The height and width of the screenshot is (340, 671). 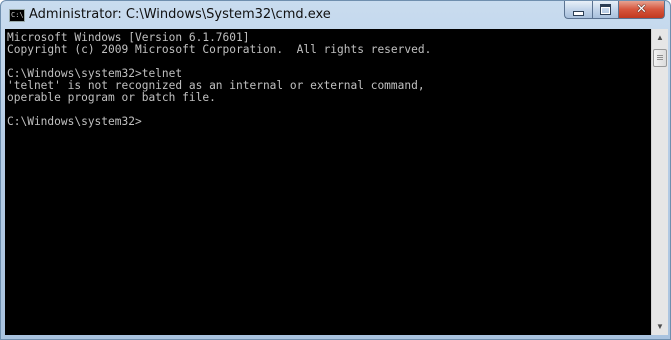 I want to click on cmd-icon: C:\, so click(x=17, y=15).